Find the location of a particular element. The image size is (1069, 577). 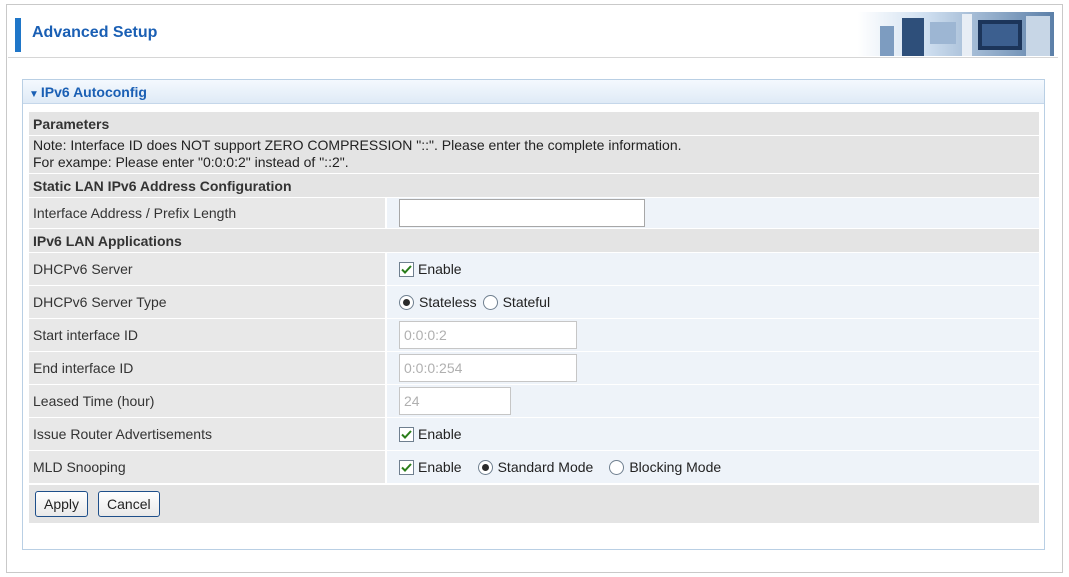

blocking-mode-label: Blocking Mode is located at coordinates (675, 467).